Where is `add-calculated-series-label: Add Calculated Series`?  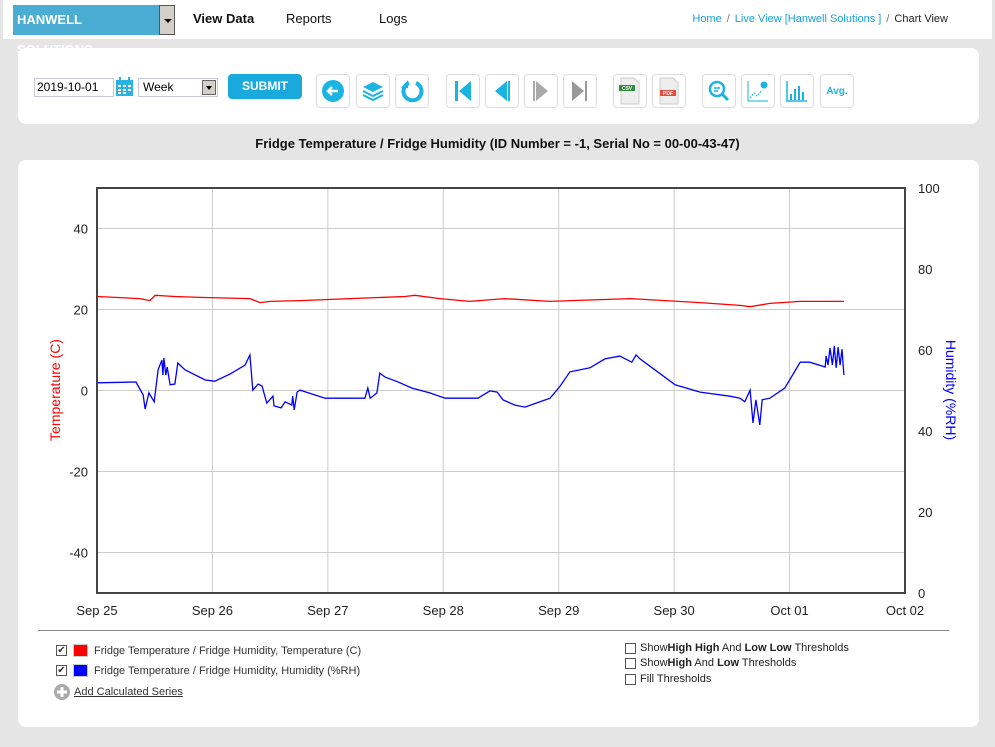 add-calculated-series-label: Add Calculated Series is located at coordinates (128, 692).